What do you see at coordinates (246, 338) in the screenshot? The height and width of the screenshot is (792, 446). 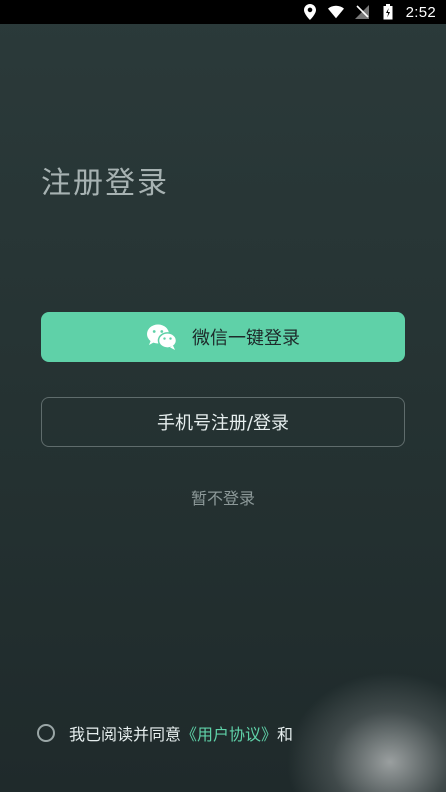 I see `wechat-login-label: 微信一键登录` at bounding box center [246, 338].